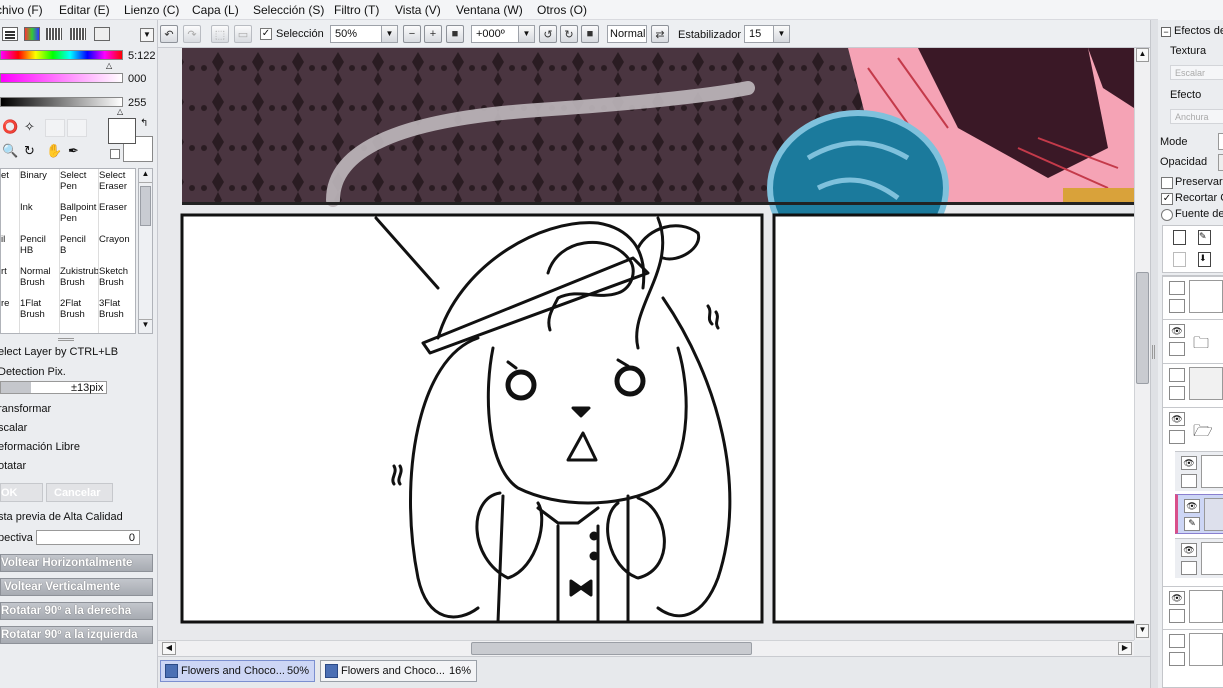 This screenshot has width=1223, height=688. What do you see at coordinates (412, 34) in the screenshot?
I see `zoom-out-button: −` at bounding box center [412, 34].